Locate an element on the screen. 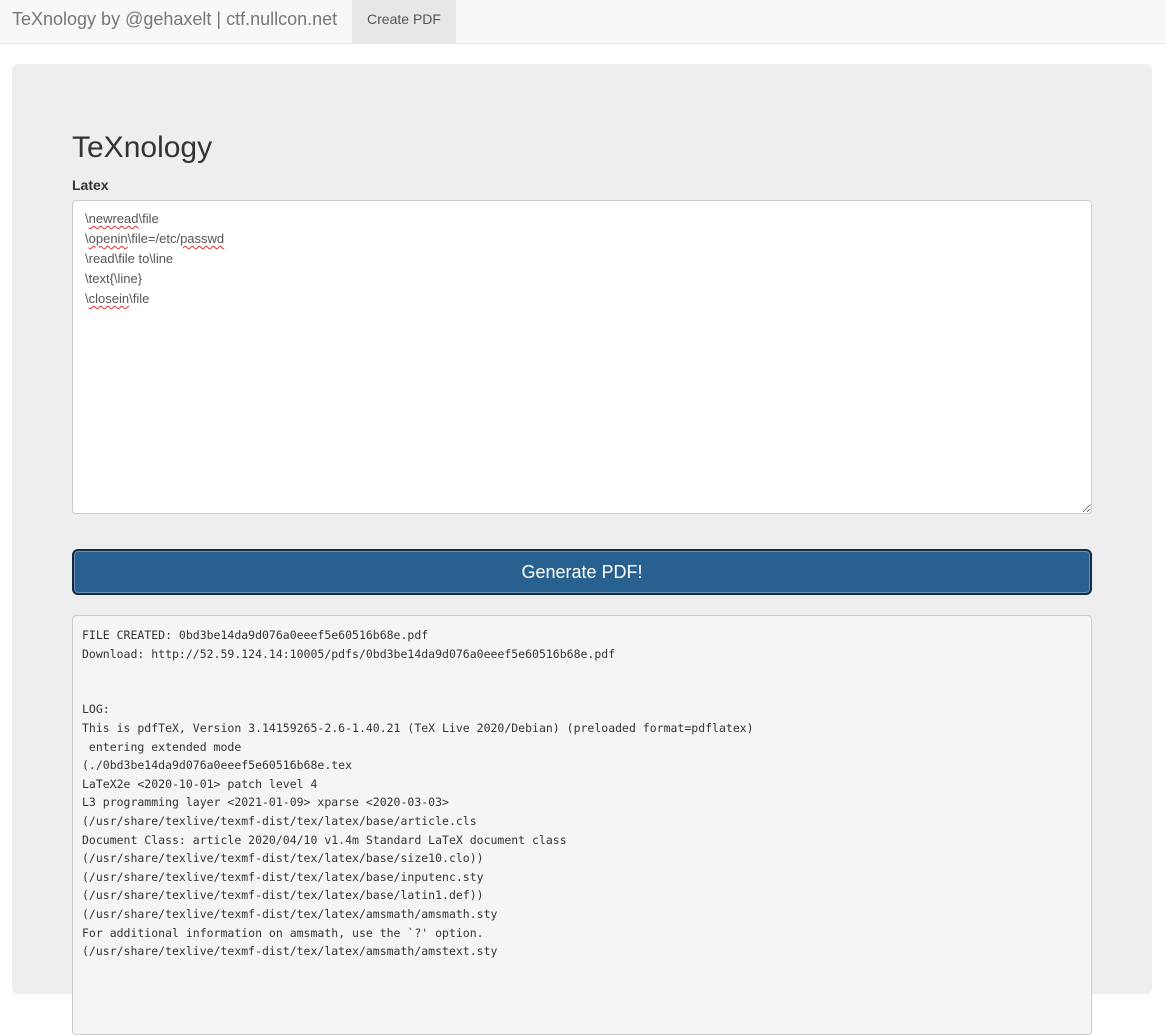  spell-mark-newread: newread is located at coordinates (113, 218).